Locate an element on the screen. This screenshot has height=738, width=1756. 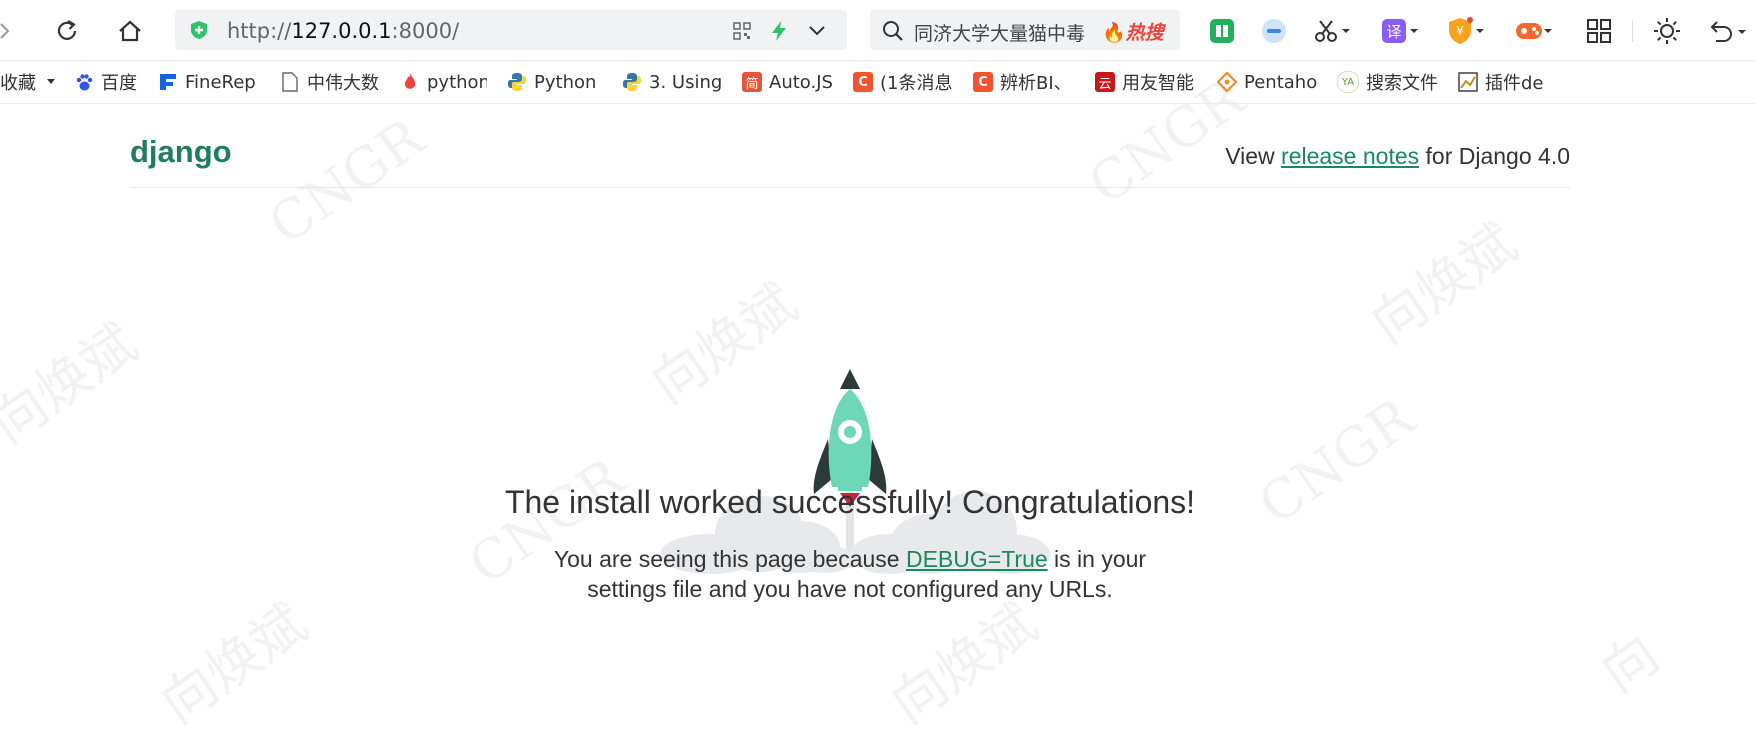
header-divider is located at coordinates (850, 187).